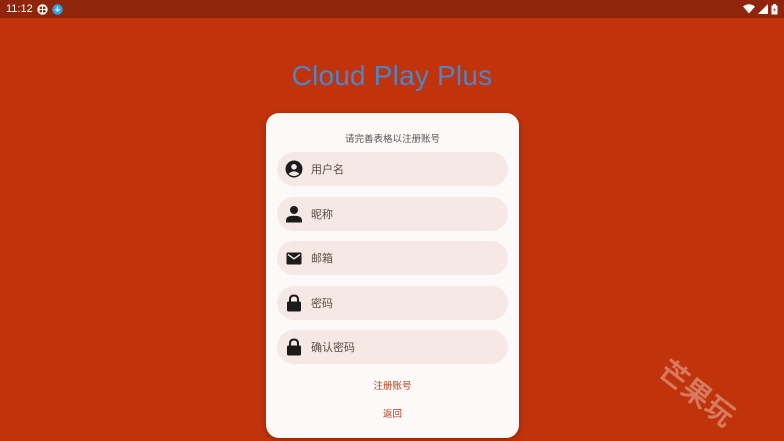 The image size is (784, 441). What do you see at coordinates (406, 169) in the screenshot?
I see `username-input` at bounding box center [406, 169].